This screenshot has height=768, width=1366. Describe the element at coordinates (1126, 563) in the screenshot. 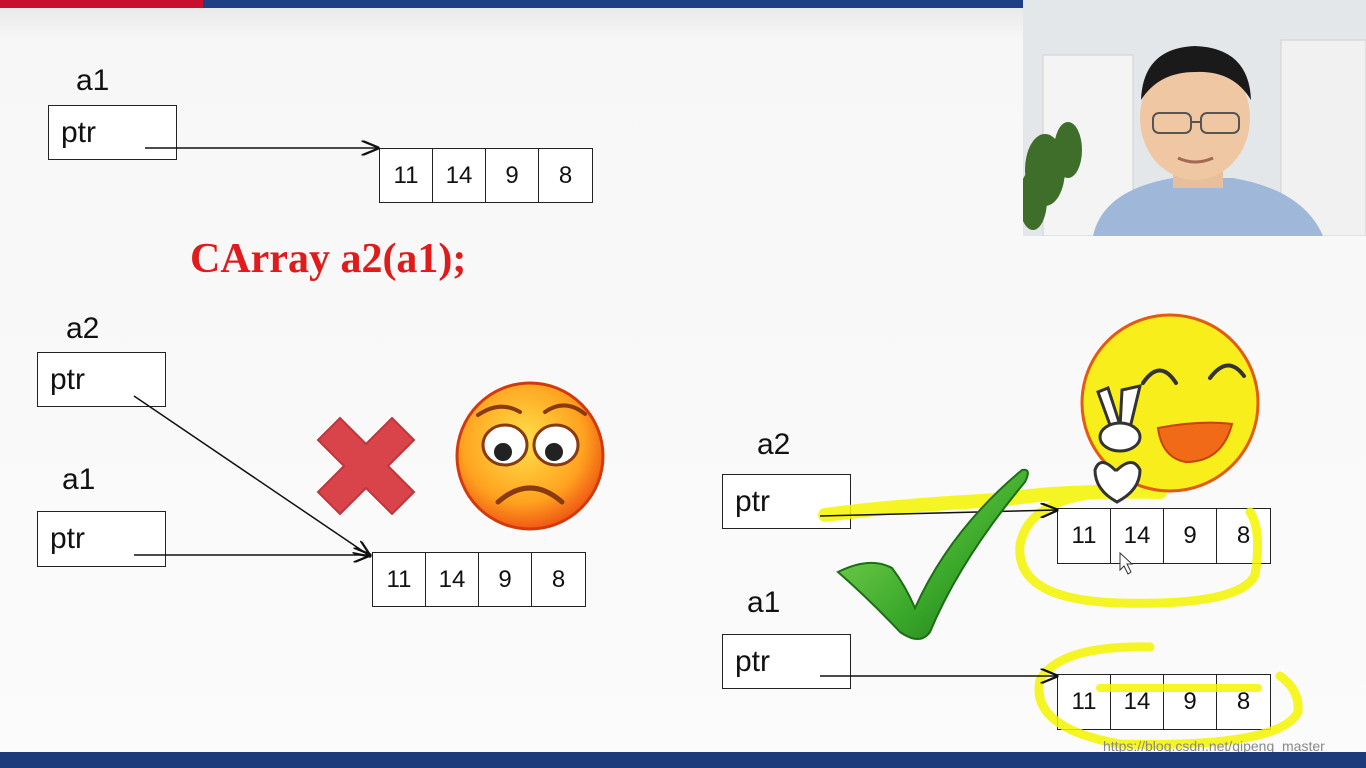

I see `mouse-cursor-icon` at that location.